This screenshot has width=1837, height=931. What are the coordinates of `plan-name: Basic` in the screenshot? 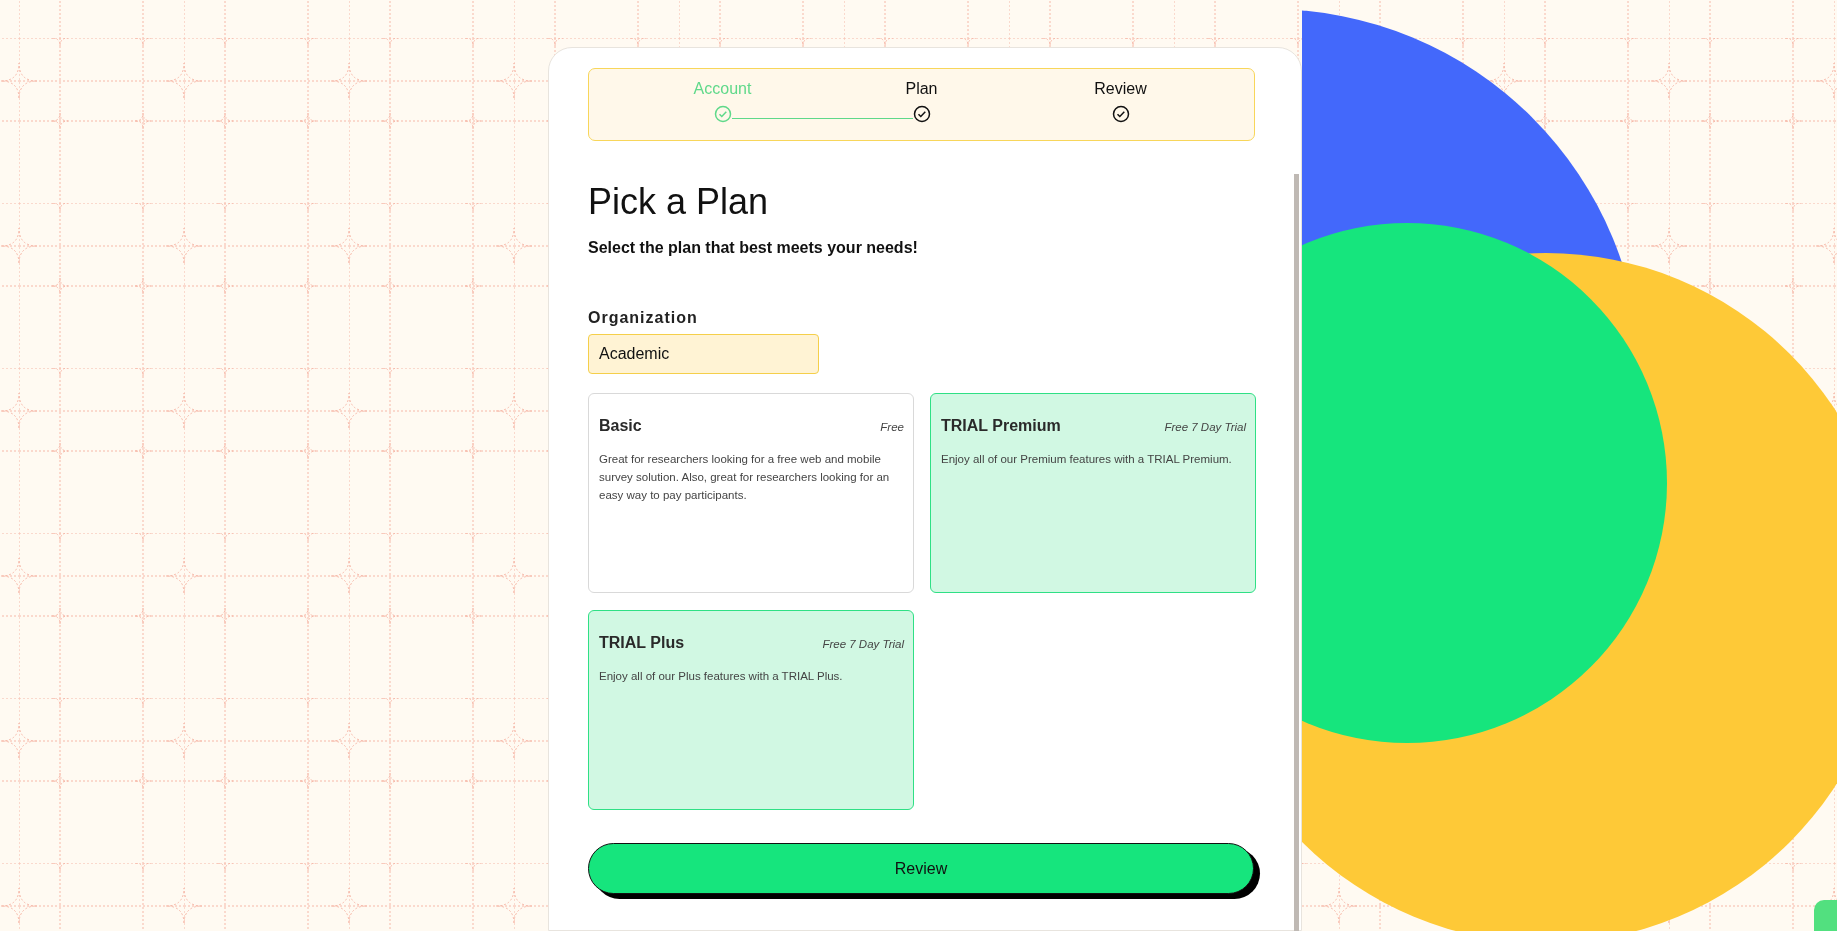 It's located at (620, 426).